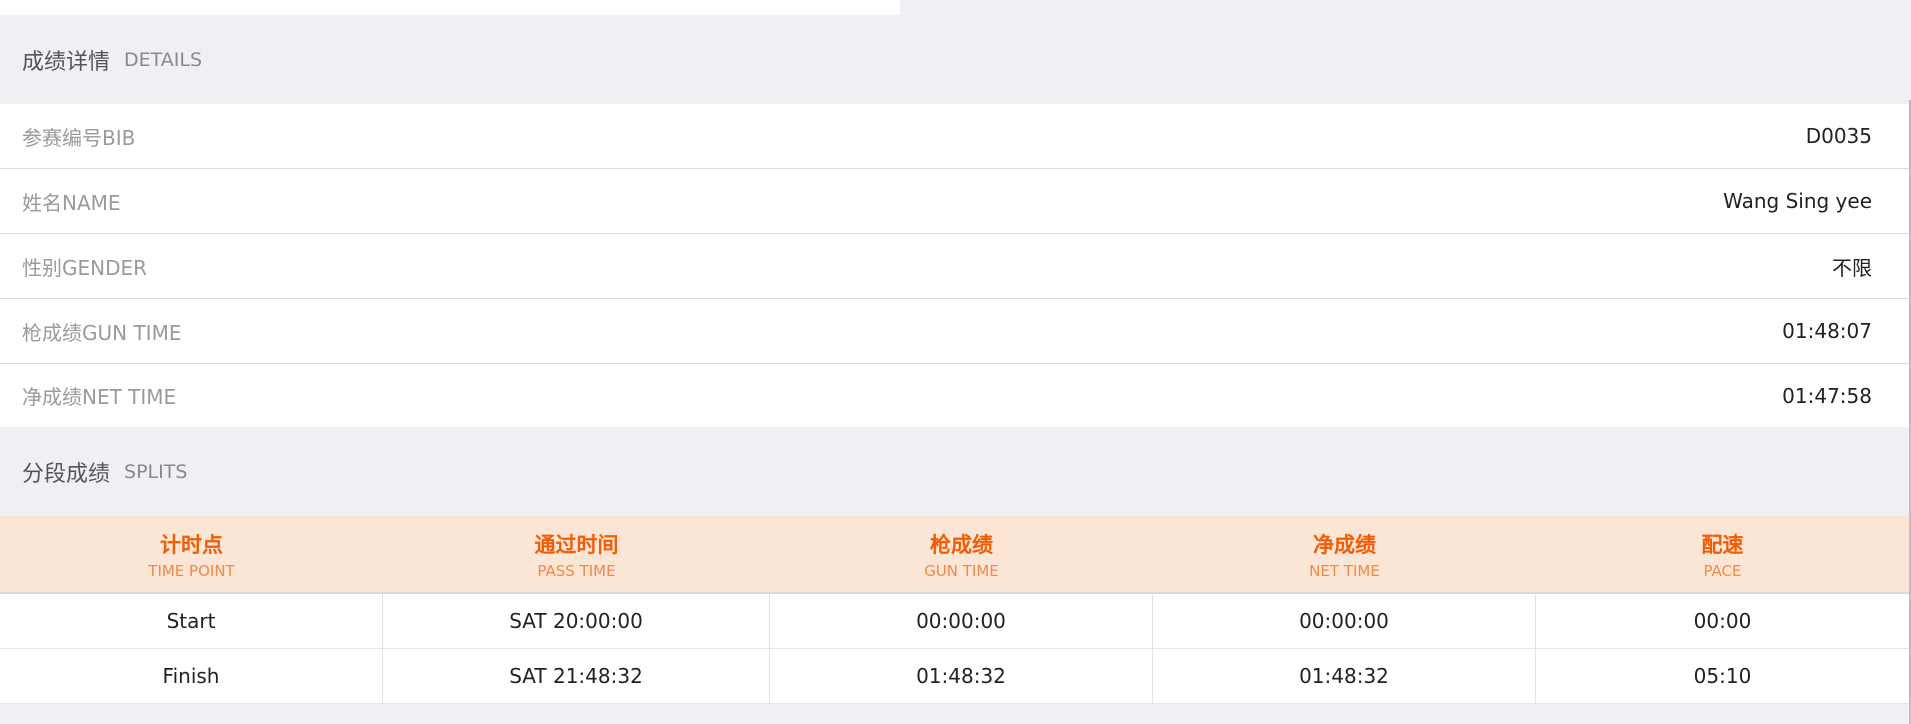  What do you see at coordinates (954, 331) in the screenshot?
I see `detail-row-gun-time: 枪成绩GUN TIME 01:48:07` at bounding box center [954, 331].